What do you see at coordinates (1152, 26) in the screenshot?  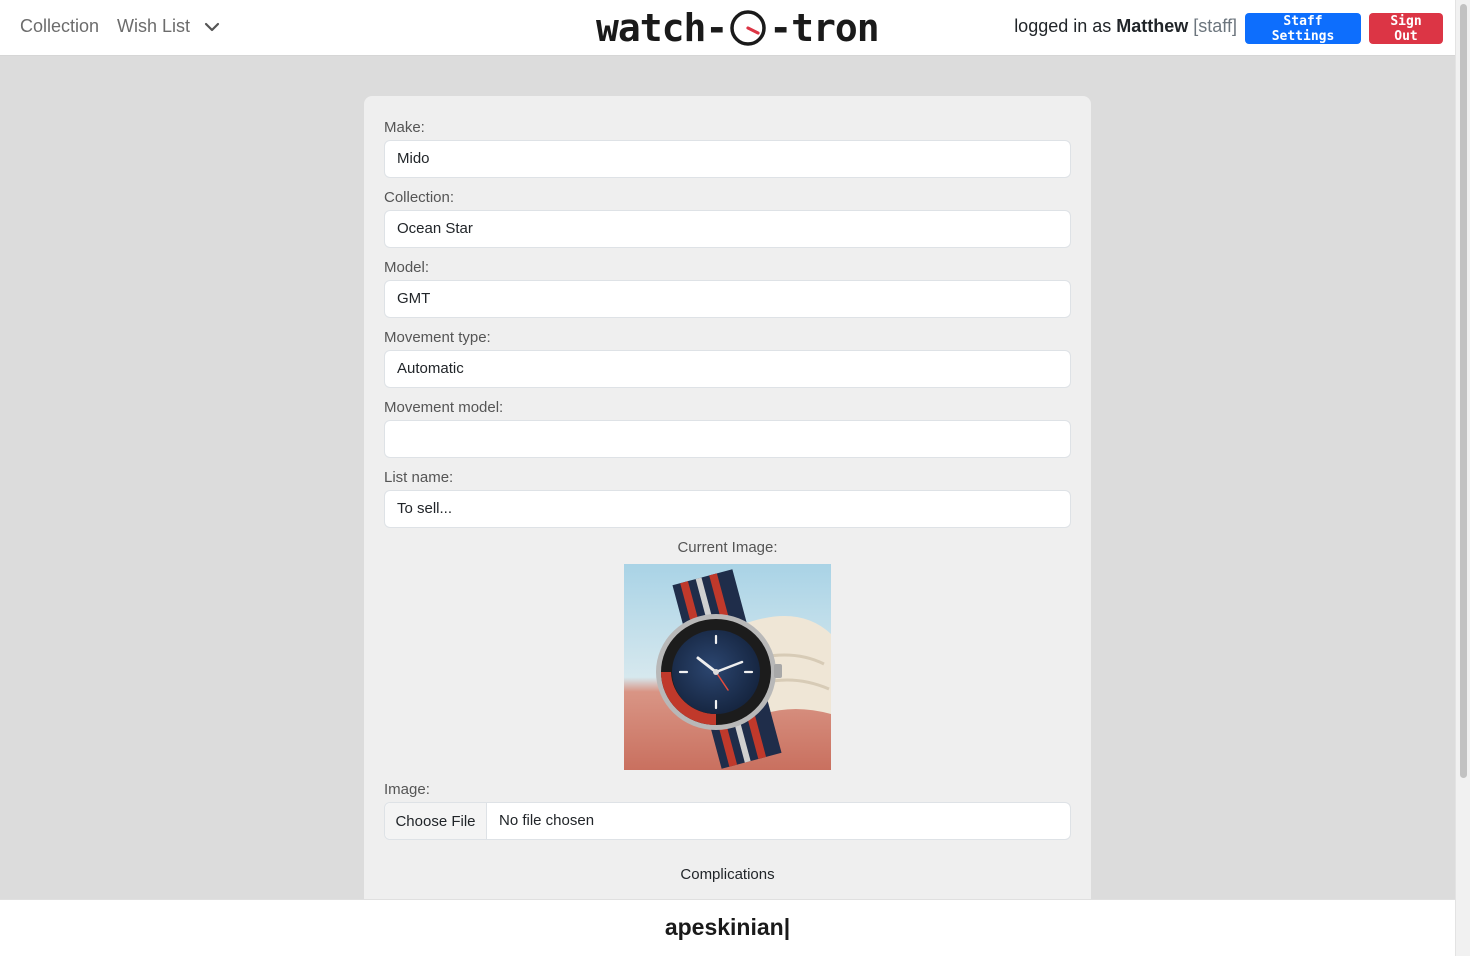 I see `user-name: Matthew` at bounding box center [1152, 26].